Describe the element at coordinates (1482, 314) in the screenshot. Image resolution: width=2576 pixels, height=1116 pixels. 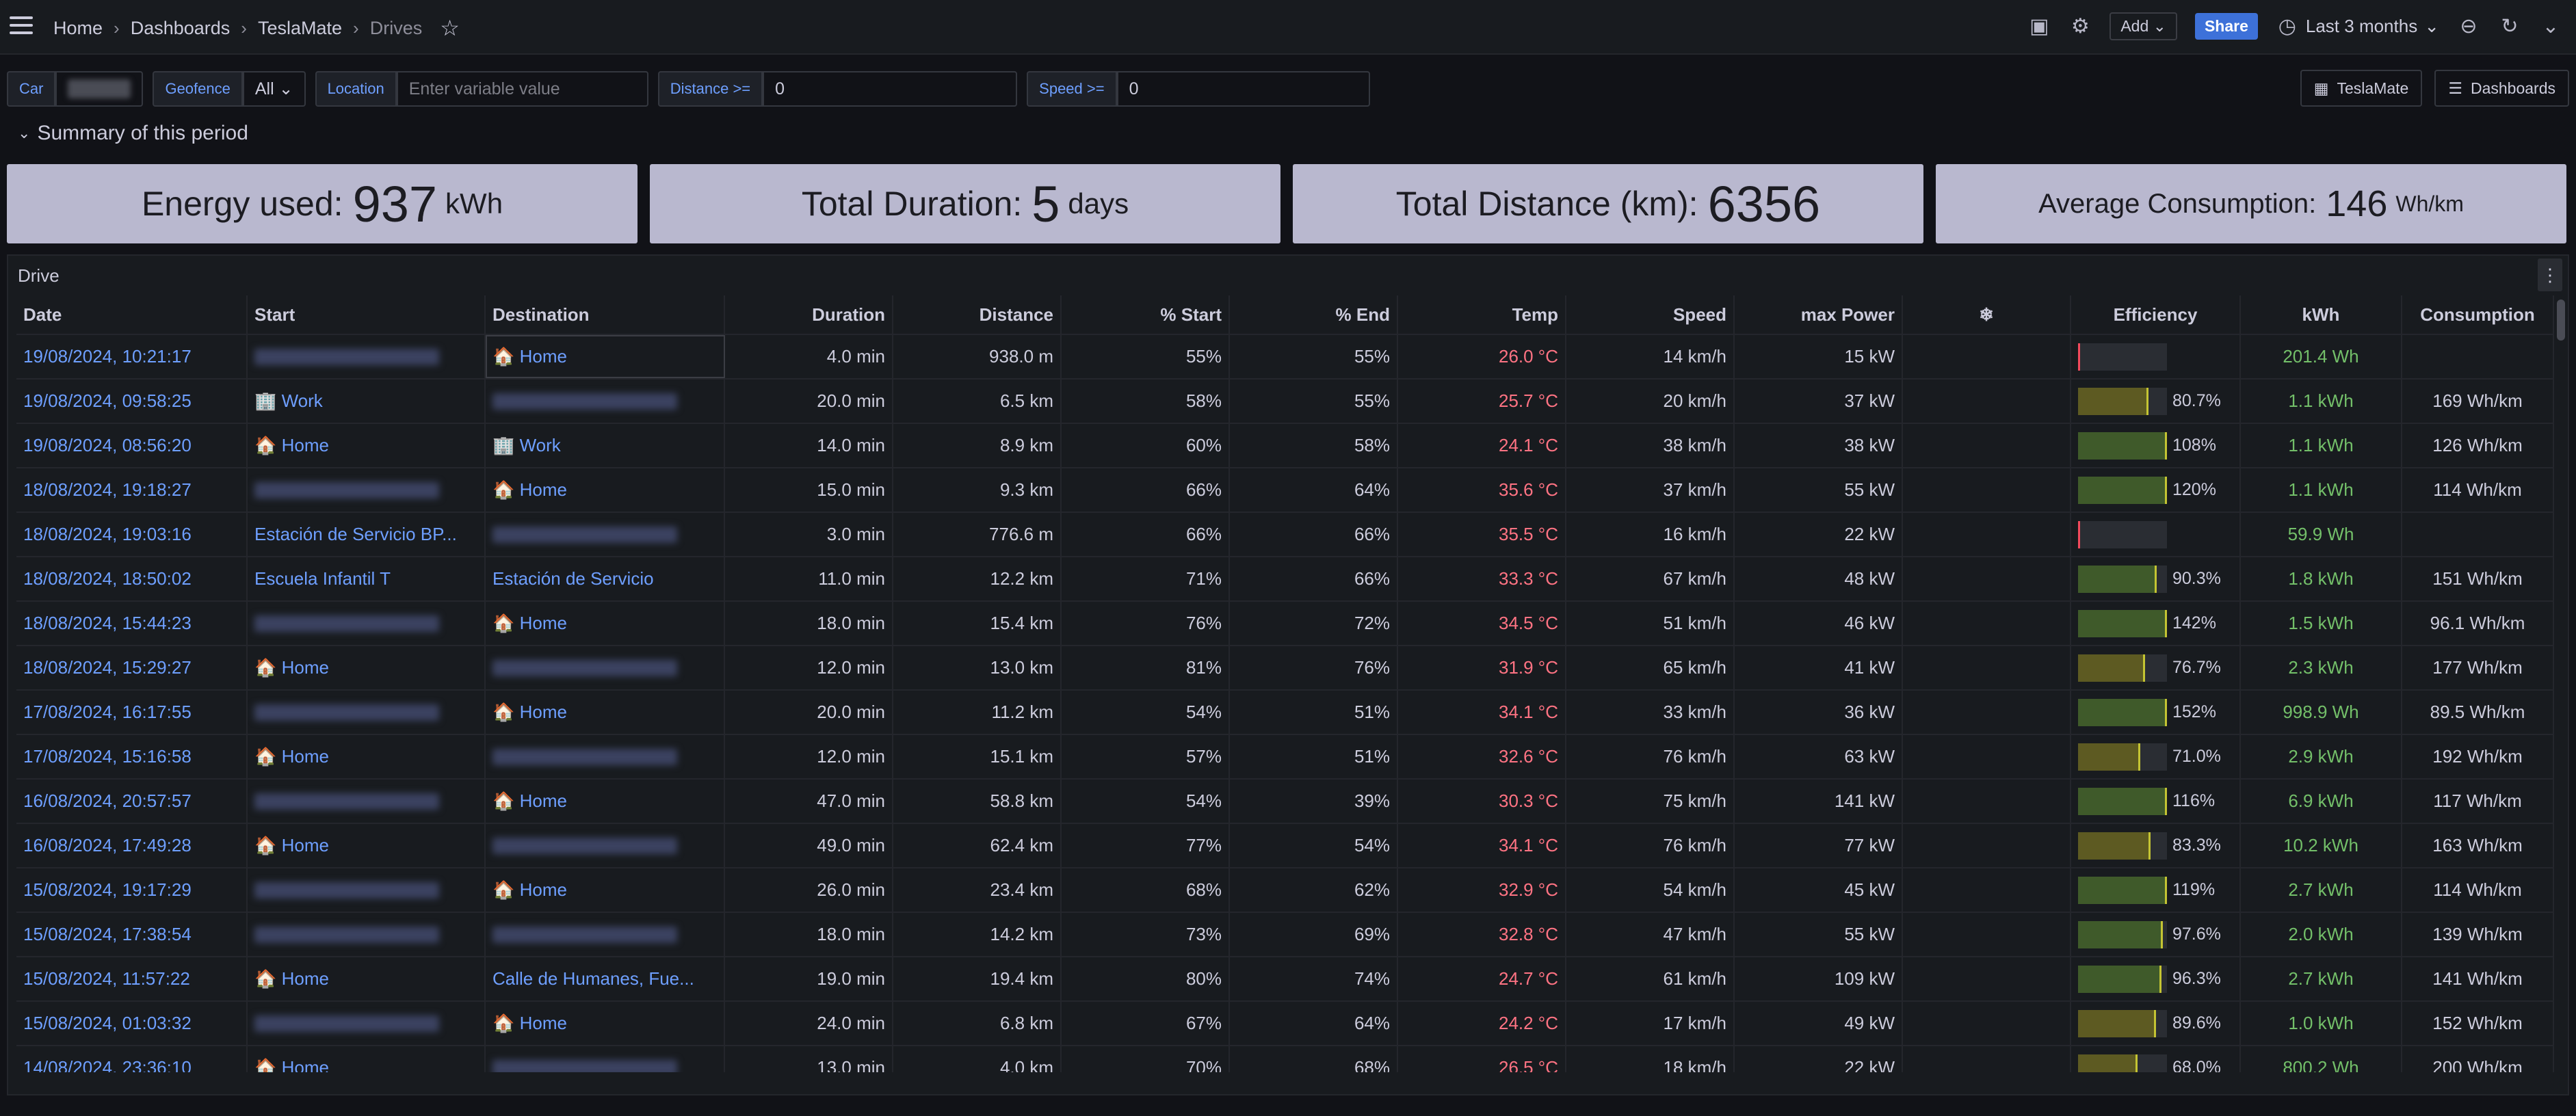
I see `column-header: Temp` at that location.